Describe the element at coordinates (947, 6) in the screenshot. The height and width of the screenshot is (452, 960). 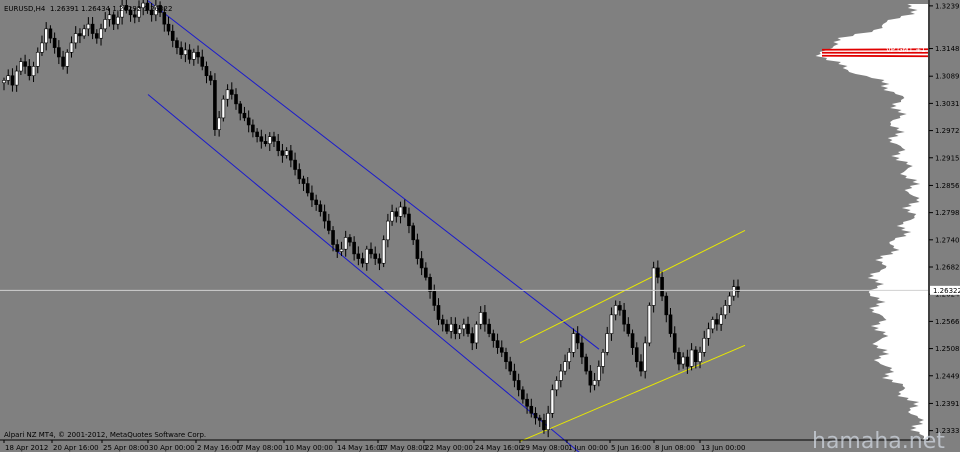
I see `price-tick-label: 1.32390` at that location.